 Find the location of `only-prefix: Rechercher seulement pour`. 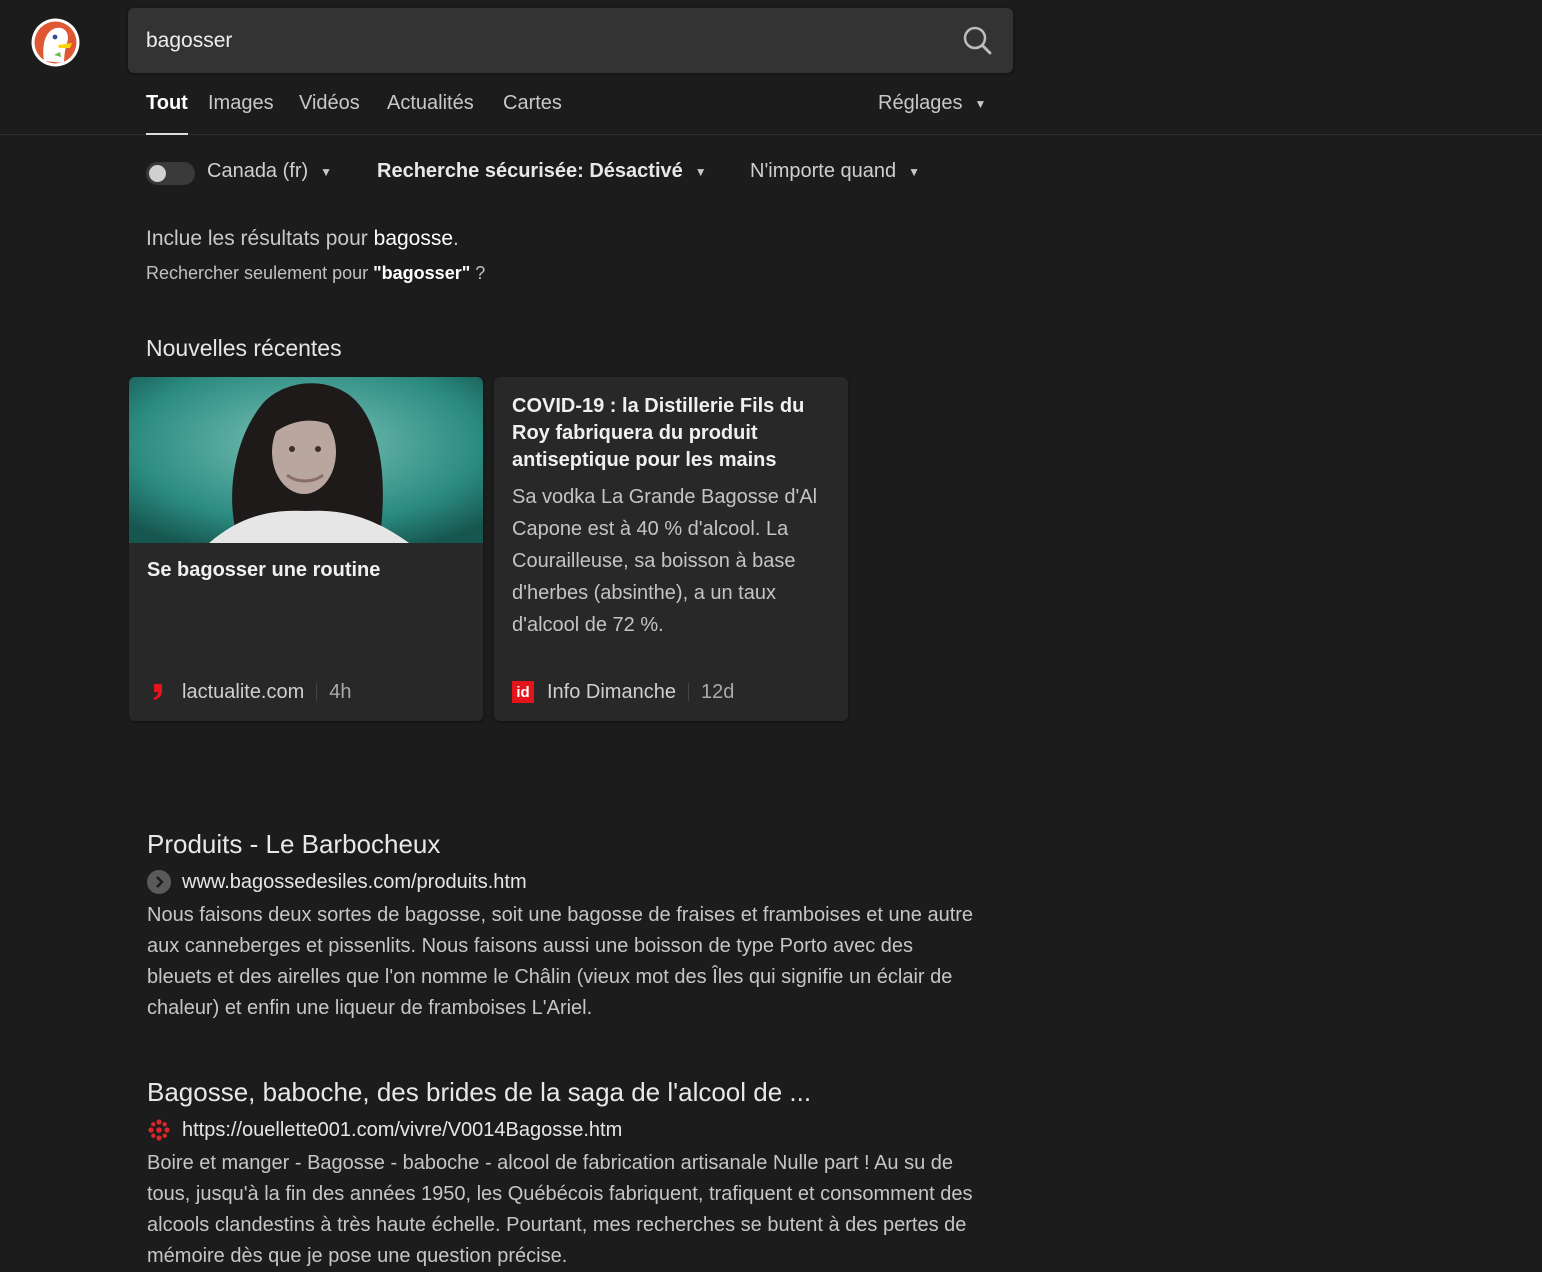

only-prefix: Rechercher seulement pour is located at coordinates (257, 273).